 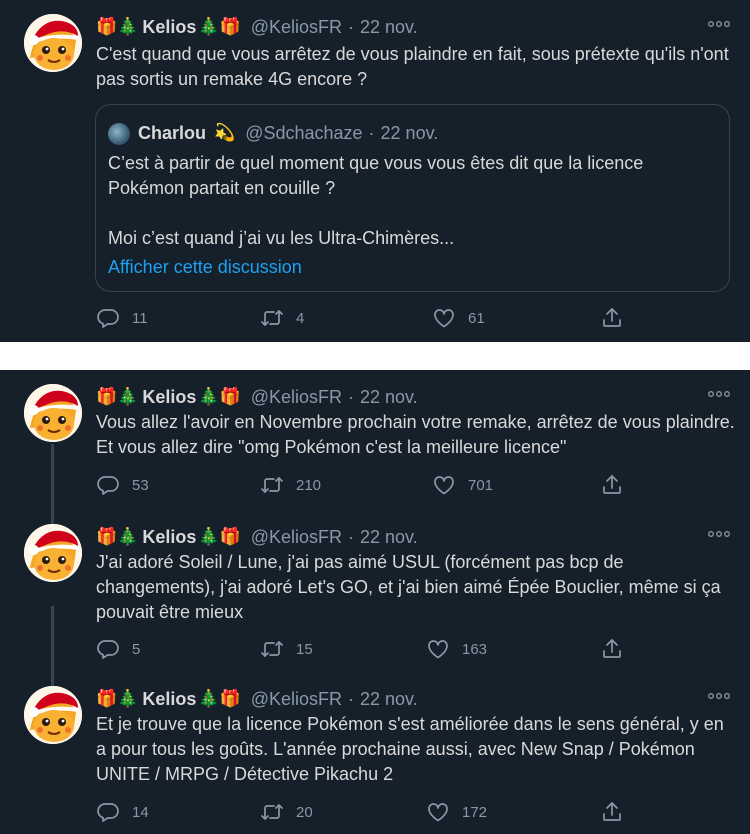 What do you see at coordinates (205, 267) in the screenshot?
I see `show-thread-link: Afficher cette discussion` at bounding box center [205, 267].